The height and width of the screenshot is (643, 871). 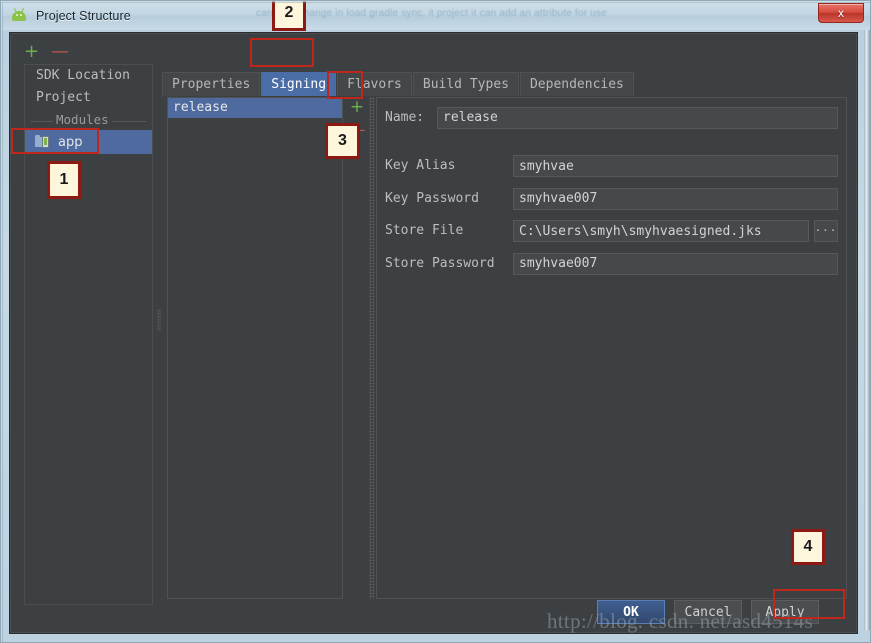 I want to click on sidebar-remove-module-icon: —, so click(x=60, y=52).